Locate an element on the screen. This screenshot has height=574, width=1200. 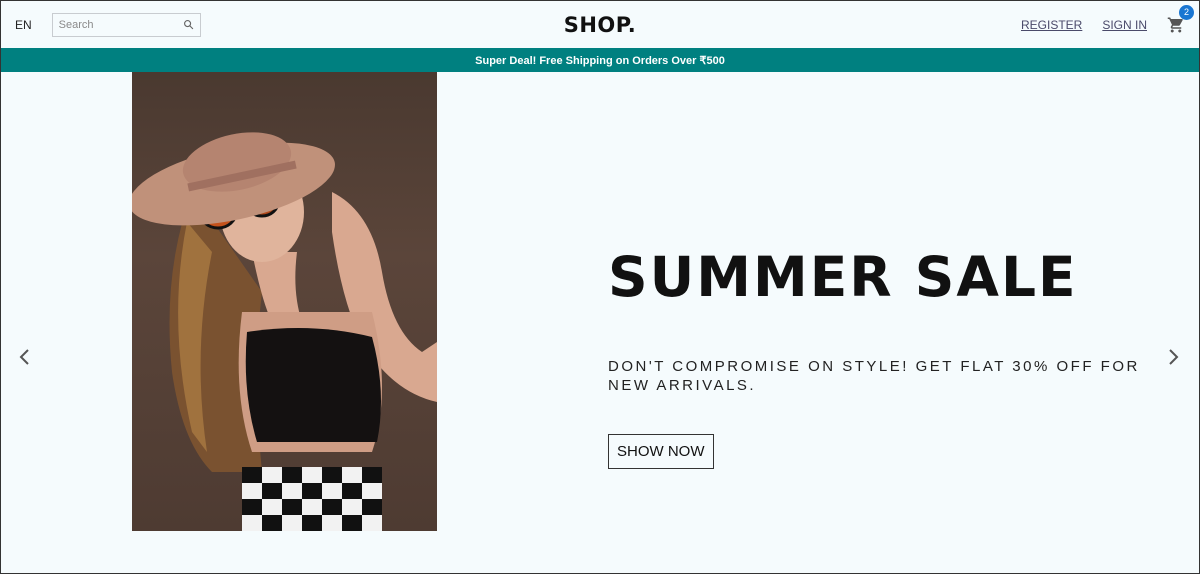
slider-next-button is located at coordinates (1174, 359).